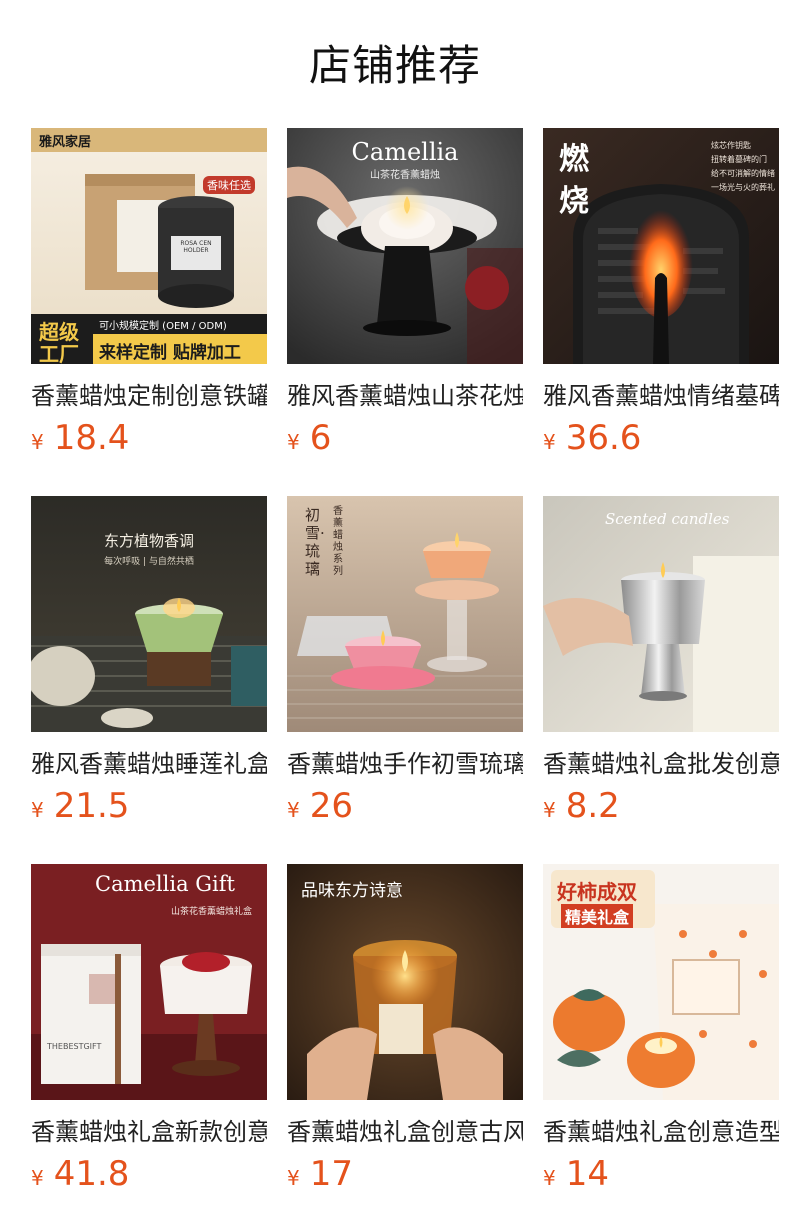  I want to click on product-image-2: Camellia 山茶花香薰蜡烛, so click(405, 246).